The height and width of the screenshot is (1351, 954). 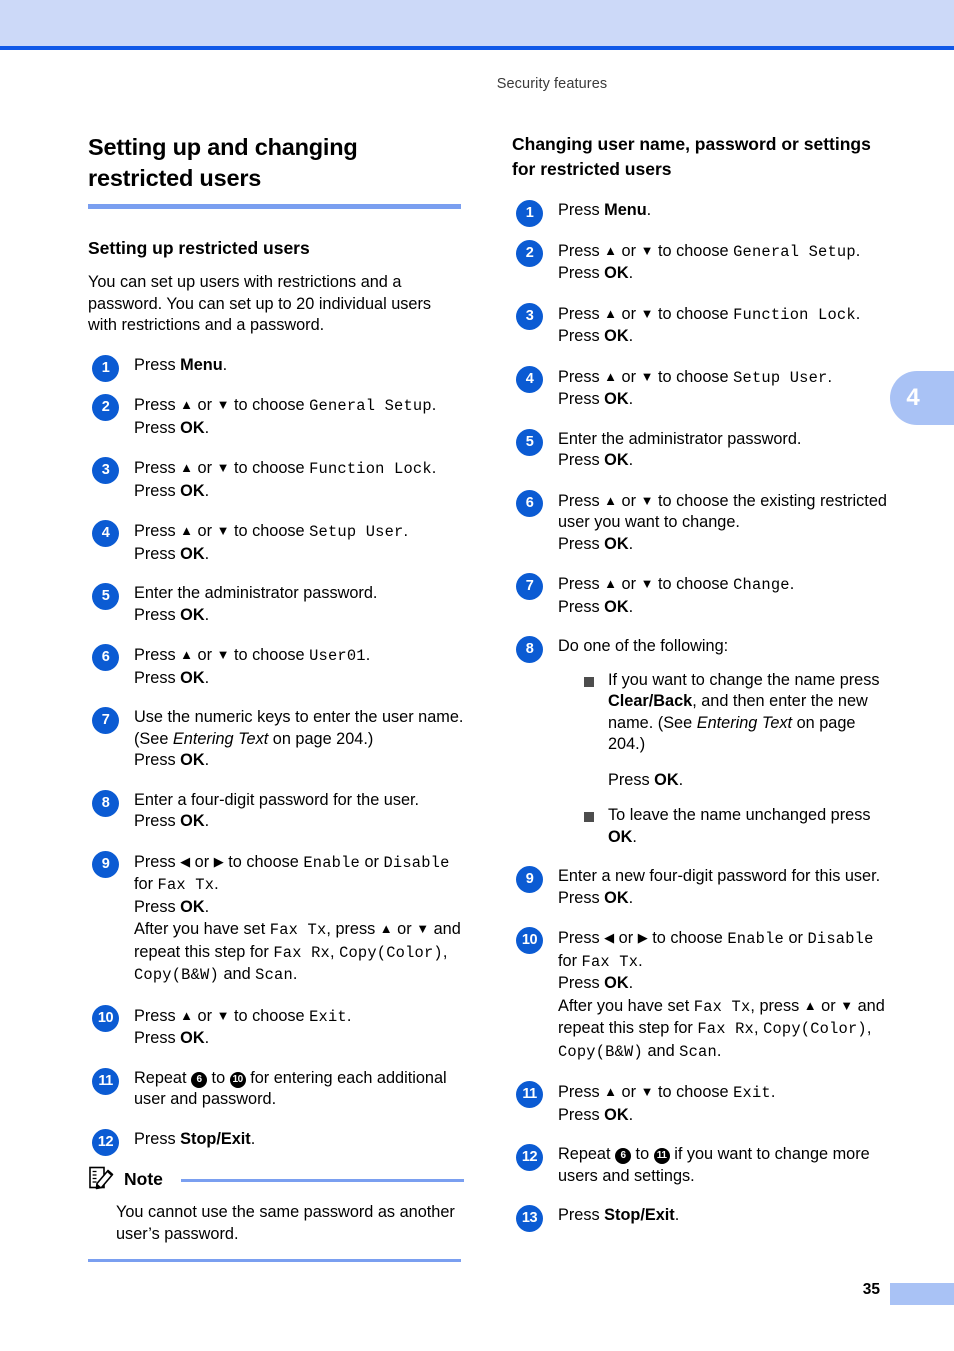 I want to click on lcd-menu-text: General Setup, so click(x=370, y=406).